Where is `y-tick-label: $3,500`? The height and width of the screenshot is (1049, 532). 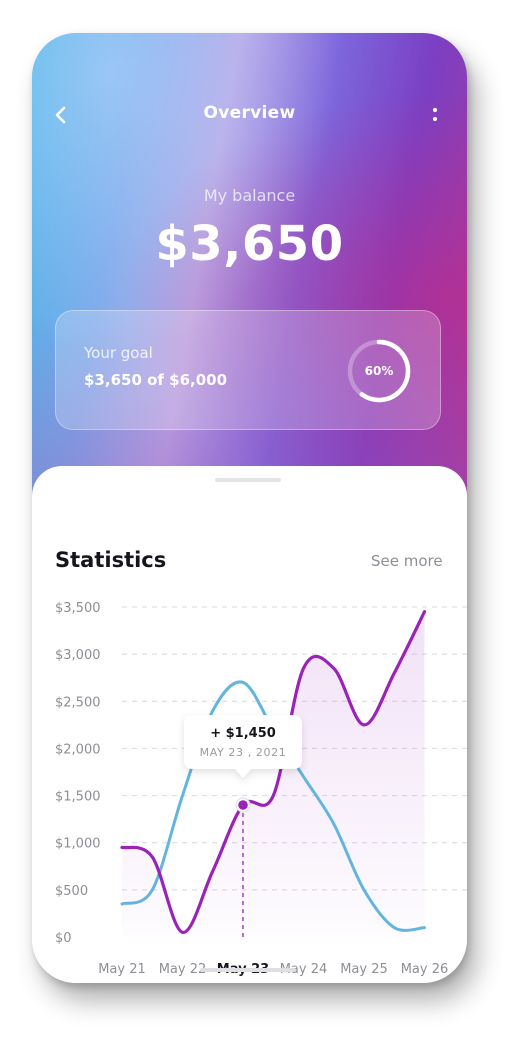
y-tick-label: $3,500 is located at coordinates (78, 608).